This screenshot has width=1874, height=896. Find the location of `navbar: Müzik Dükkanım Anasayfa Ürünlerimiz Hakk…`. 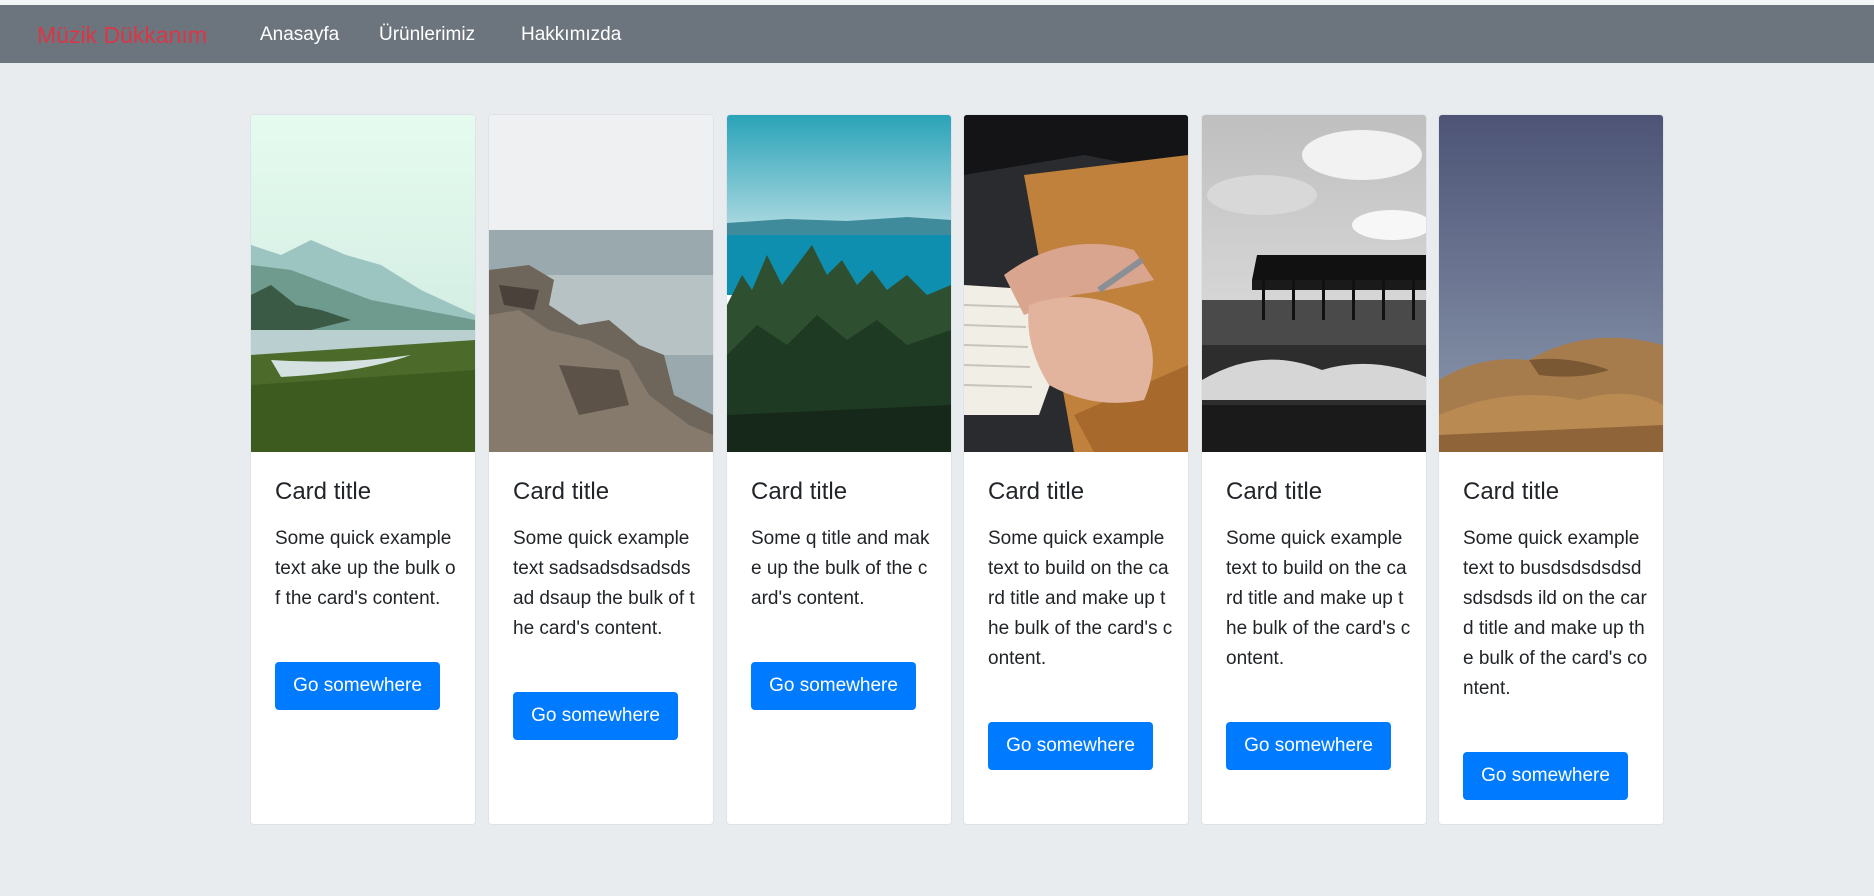

navbar: Müzik Dükkanım Anasayfa Ürünlerimiz Hakk… is located at coordinates (937, 34).